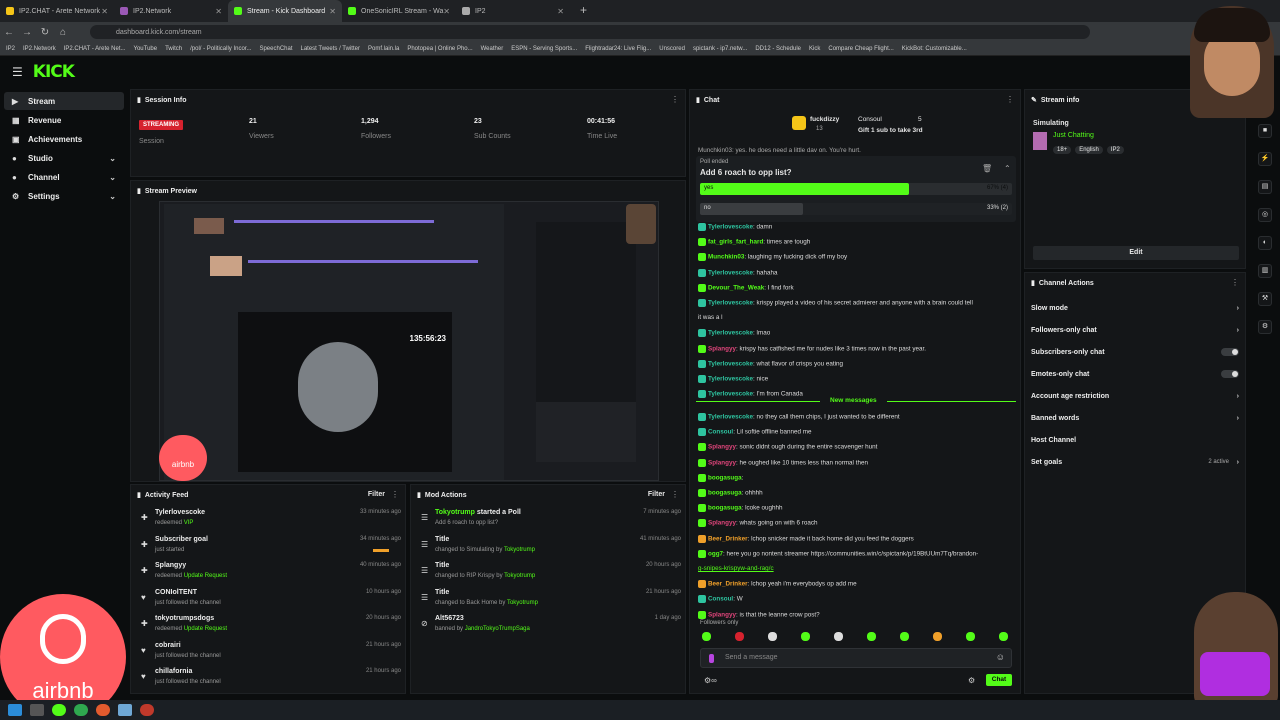 This screenshot has width=1280, height=720. Describe the element at coordinates (1265, 159) in the screenshot. I see `rail-tool-icon: ⚡` at that location.